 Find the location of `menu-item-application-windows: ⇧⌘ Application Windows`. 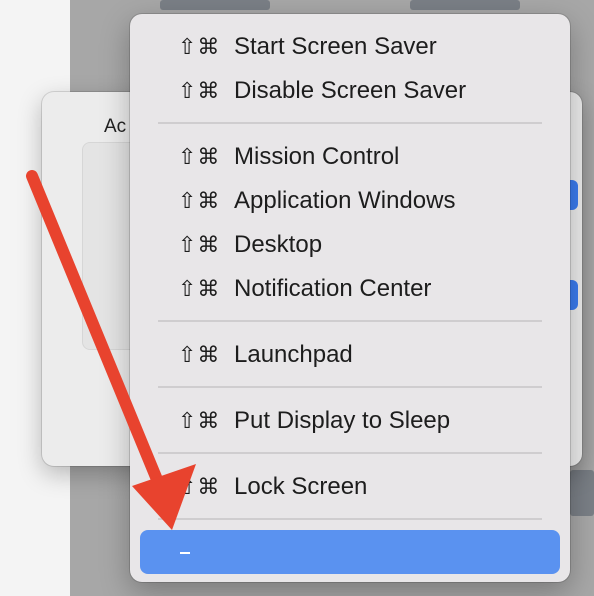

menu-item-application-windows: ⇧⌘ Application Windows is located at coordinates (350, 201).